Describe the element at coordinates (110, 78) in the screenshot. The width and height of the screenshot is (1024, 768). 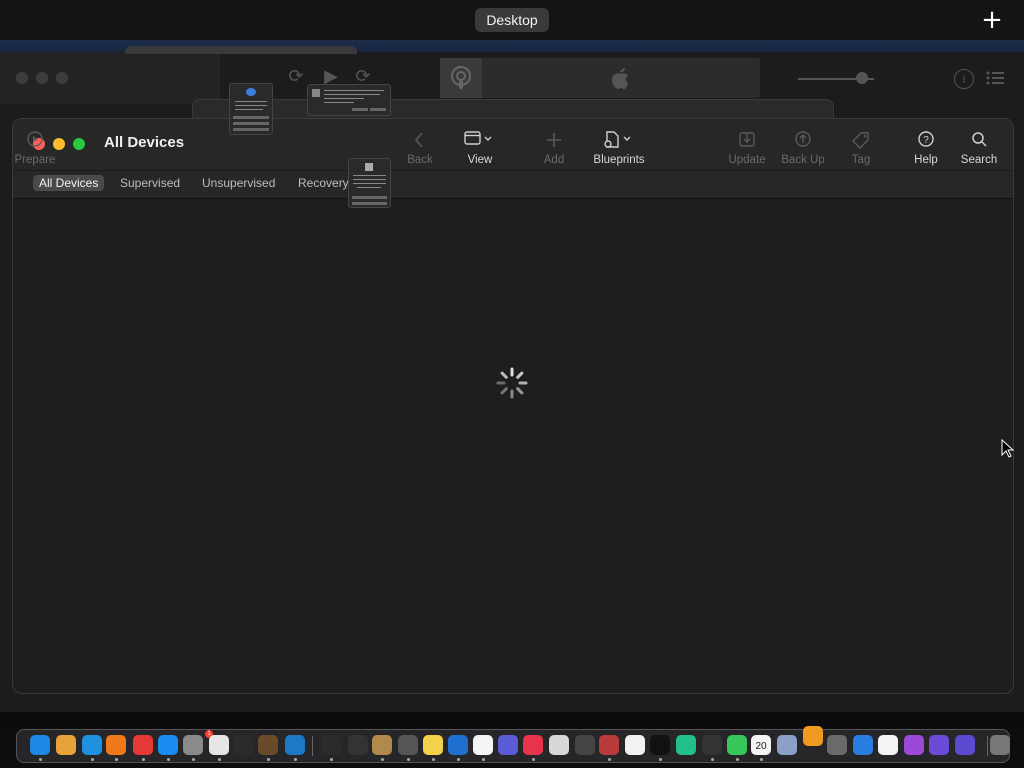
I see `music-titlebar` at that location.